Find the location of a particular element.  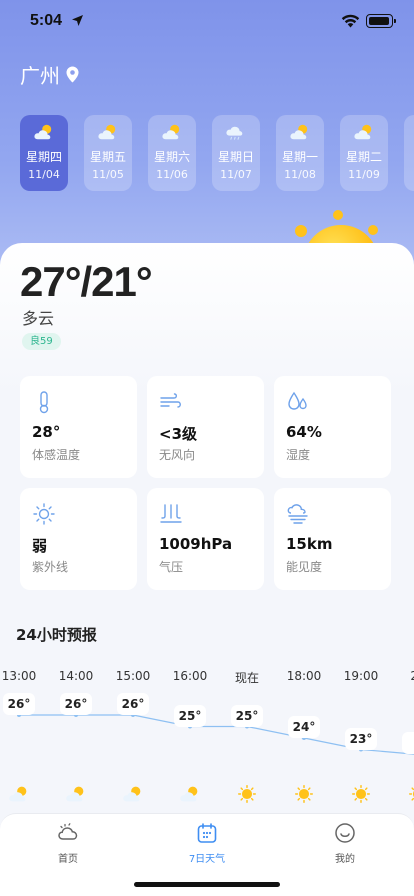

home-indicator is located at coordinates (207, 884).